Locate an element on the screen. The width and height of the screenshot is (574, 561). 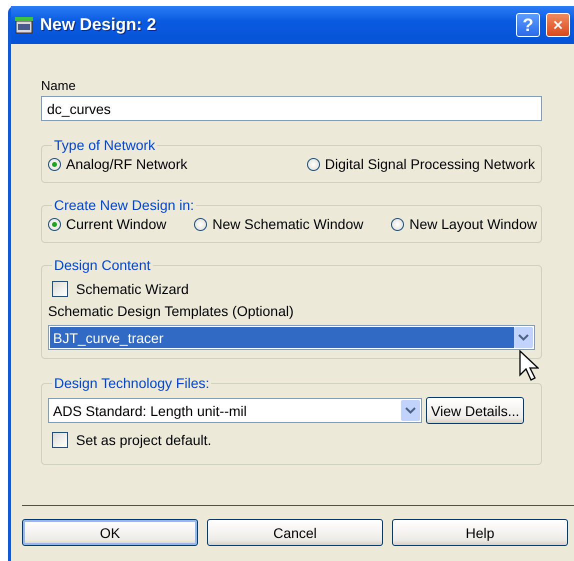
app-icon is located at coordinates (24, 25).